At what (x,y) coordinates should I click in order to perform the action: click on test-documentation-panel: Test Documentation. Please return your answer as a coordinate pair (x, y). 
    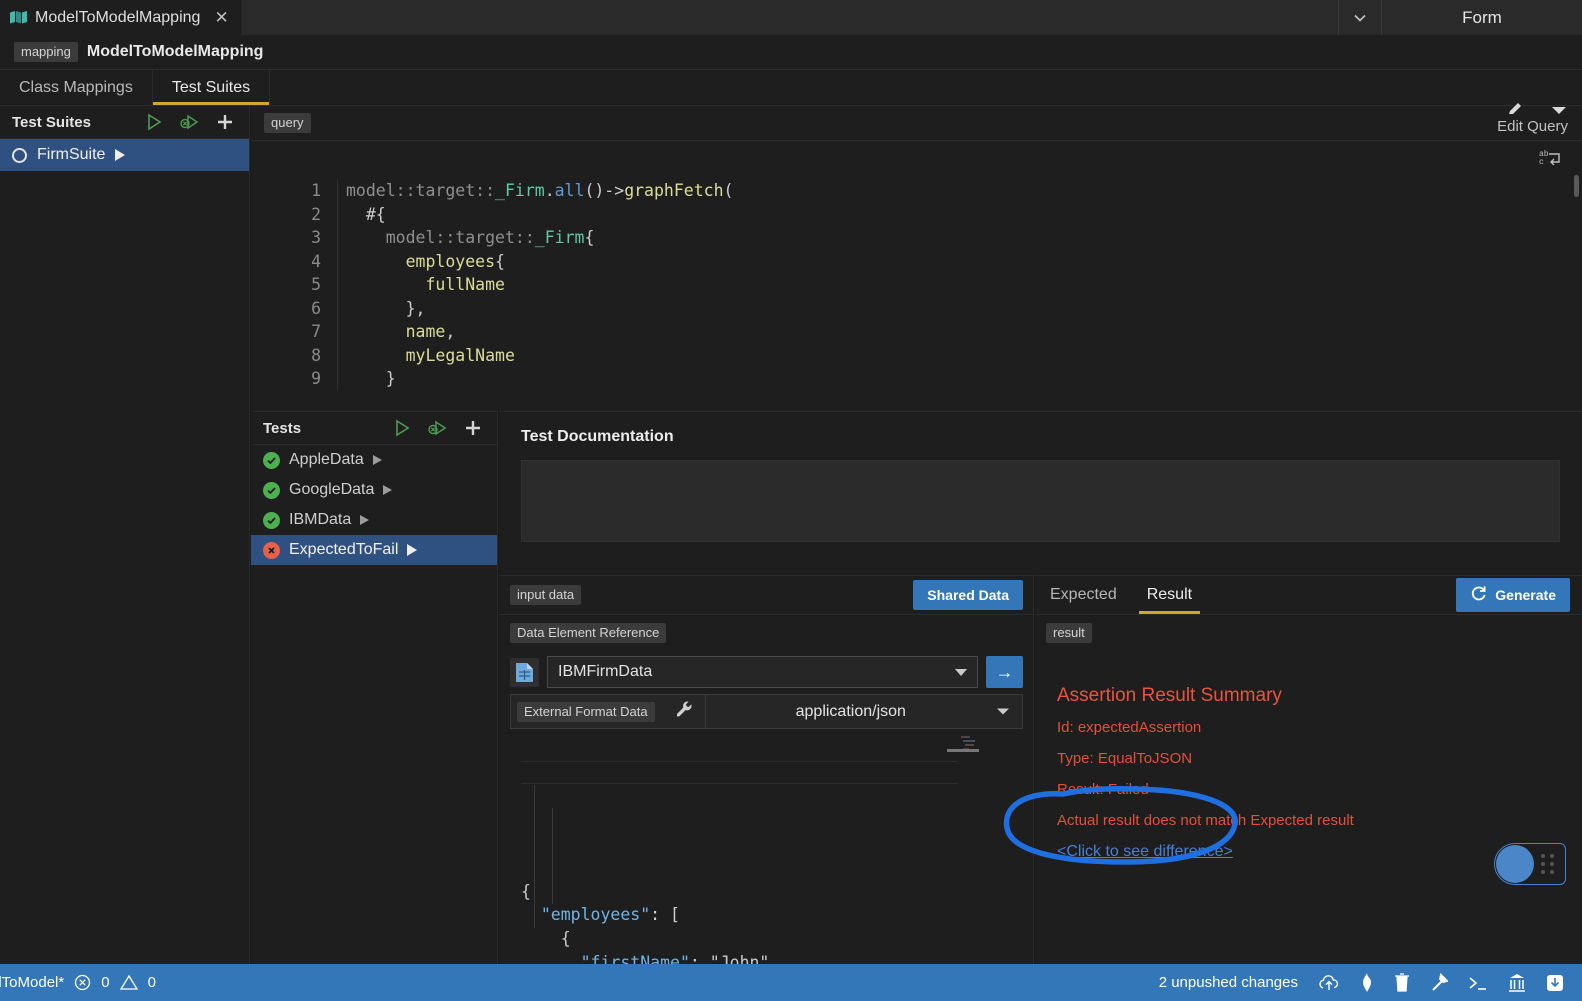
    Looking at the image, I should click on (1040, 493).